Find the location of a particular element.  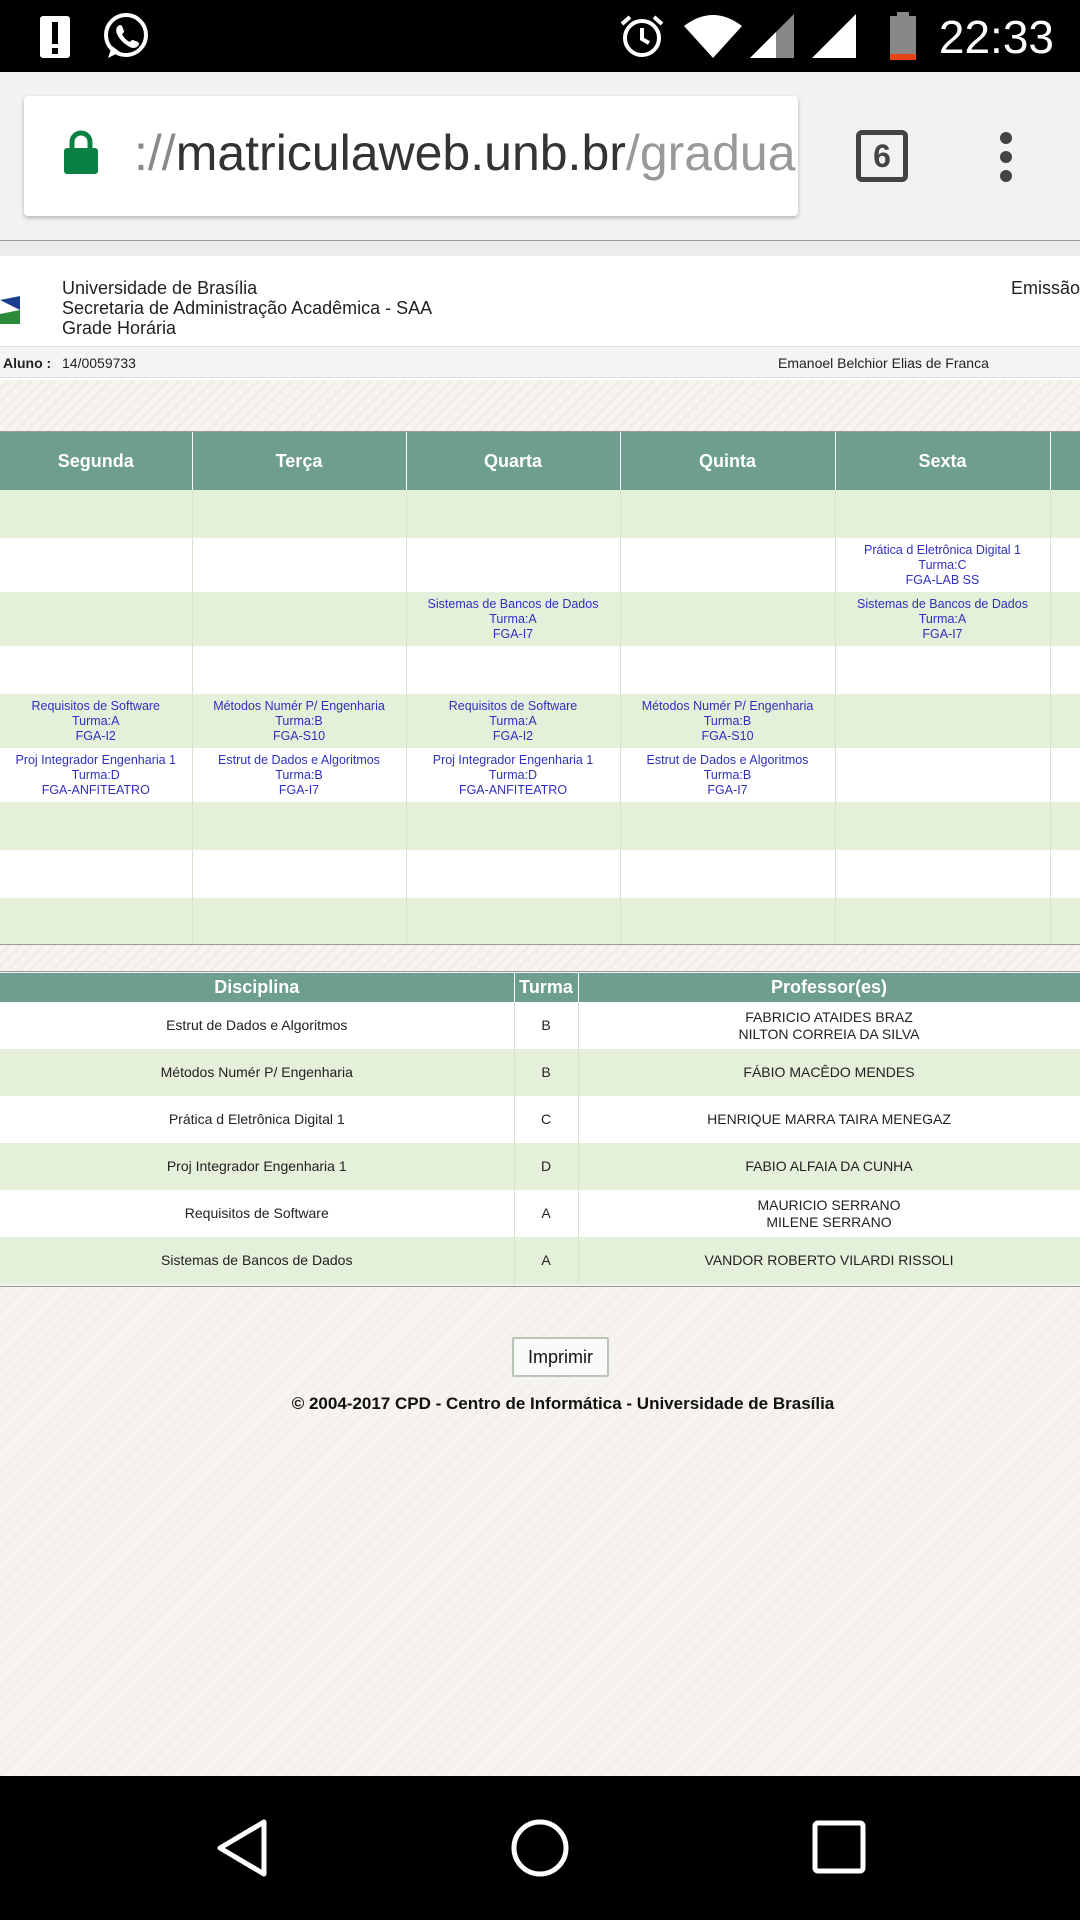

discipline-professors: MAURICIO SERRANO MILENE SERRANO is located at coordinates (829, 1213).